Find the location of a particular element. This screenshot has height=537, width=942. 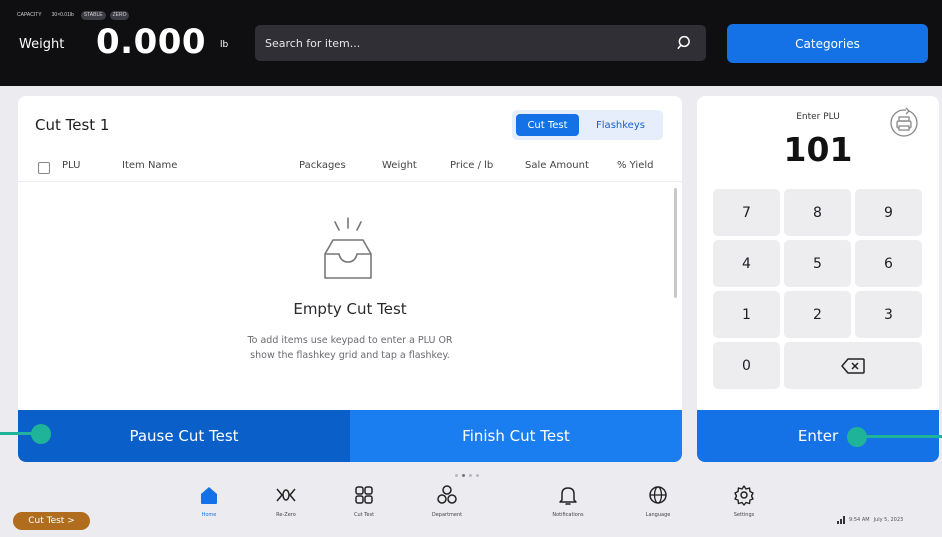

key-0: 0 is located at coordinates (746, 365).